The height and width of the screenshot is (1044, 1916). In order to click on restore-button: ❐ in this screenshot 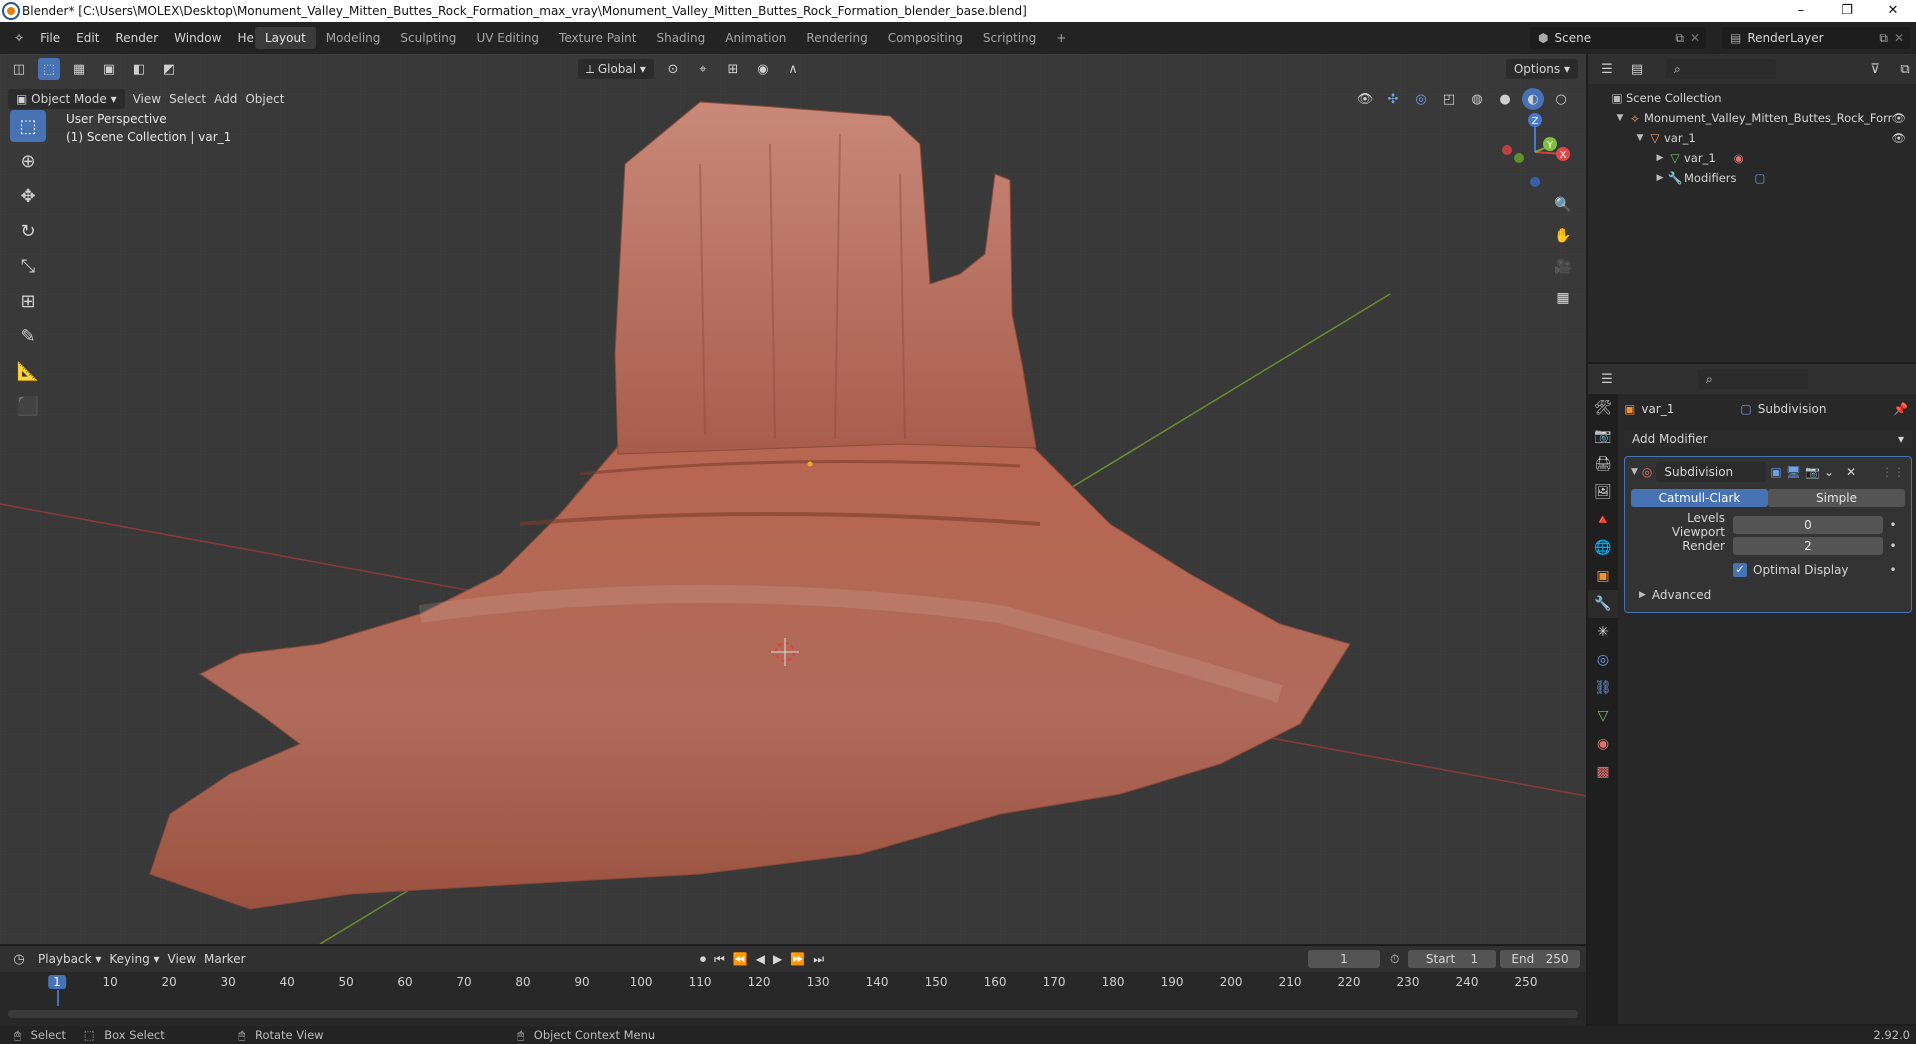, I will do `click(1847, 11)`.